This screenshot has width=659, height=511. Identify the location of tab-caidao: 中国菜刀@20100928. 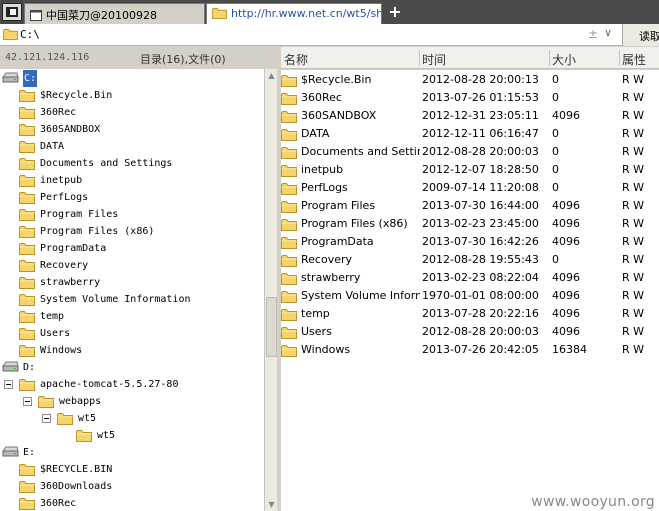
(114, 13).